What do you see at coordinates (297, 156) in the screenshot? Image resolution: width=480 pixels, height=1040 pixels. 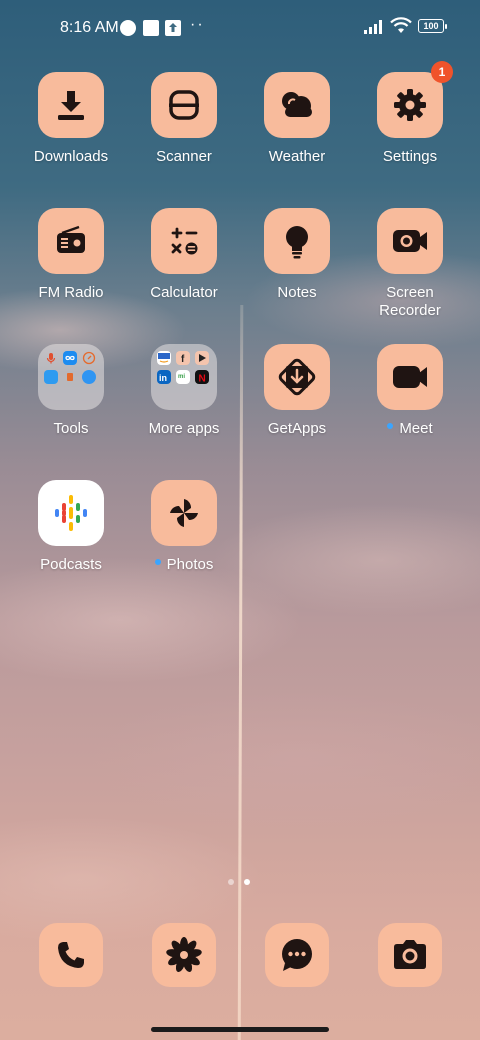 I see `app-label: Weather` at bounding box center [297, 156].